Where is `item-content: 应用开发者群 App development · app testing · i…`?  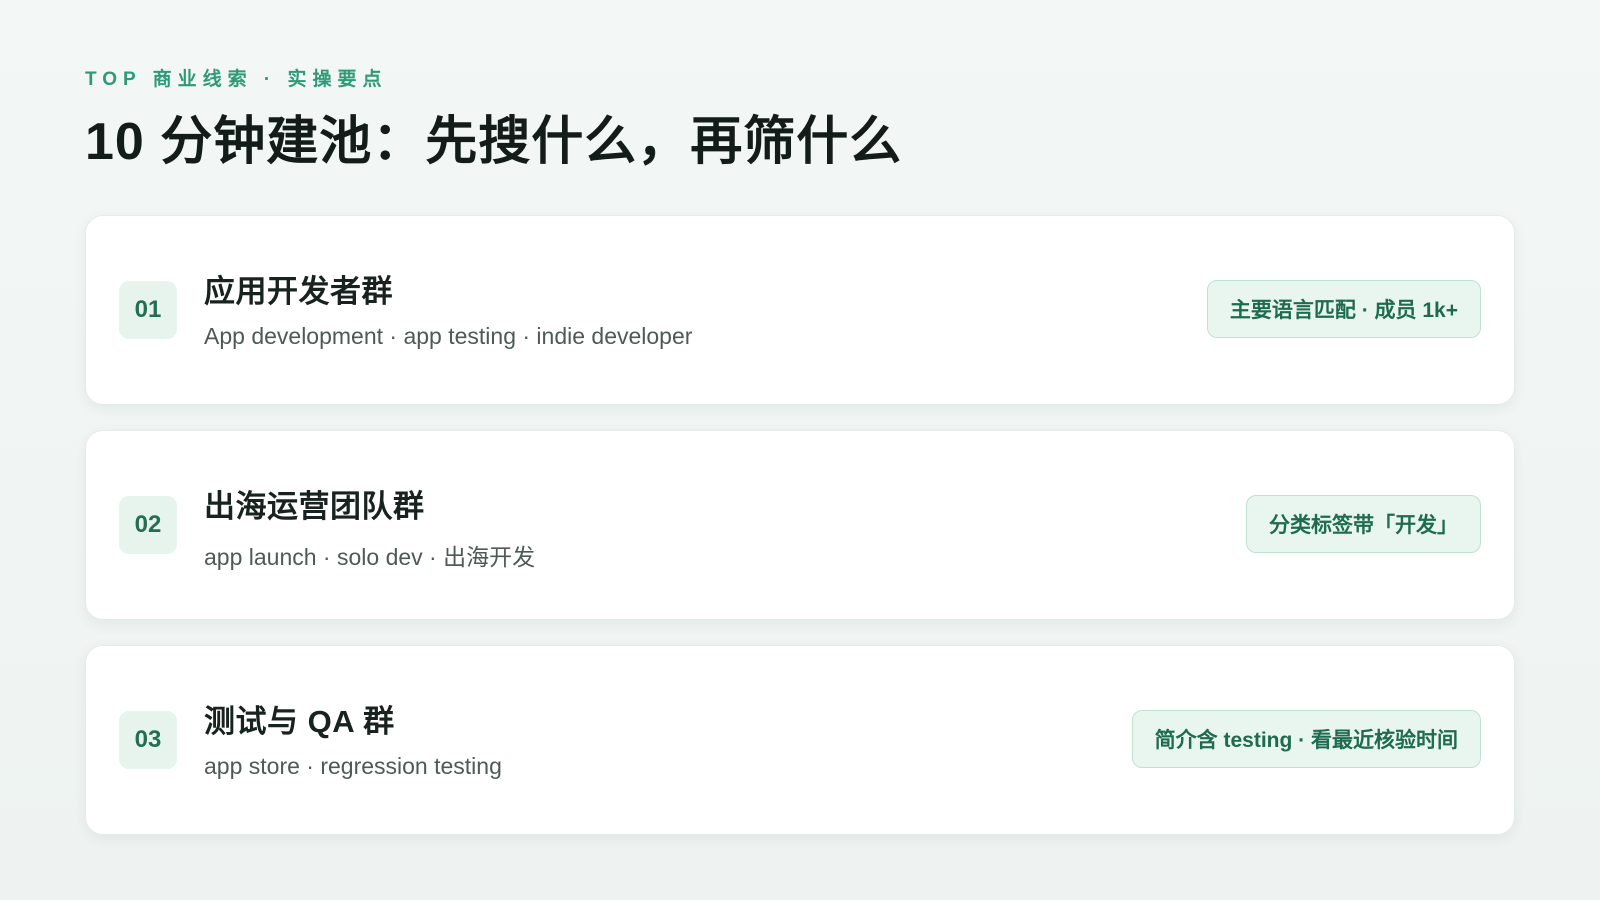
item-content: 应用开发者群 App development · app testing · i… is located at coordinates (448, 308).